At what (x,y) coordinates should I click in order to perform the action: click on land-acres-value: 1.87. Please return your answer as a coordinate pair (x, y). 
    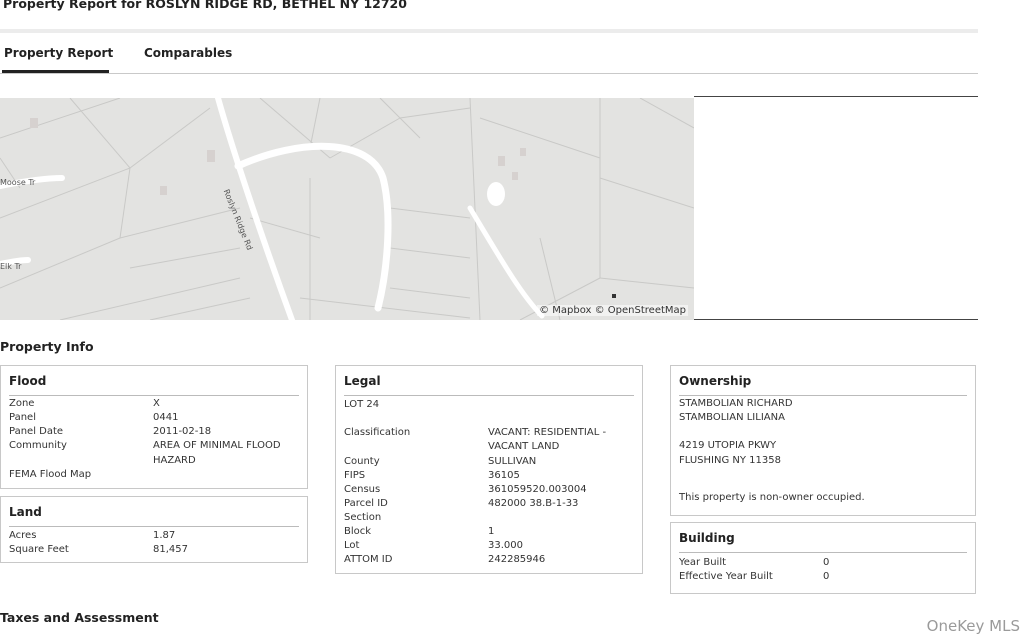
    Looking at the image, I should click on (164, 535).